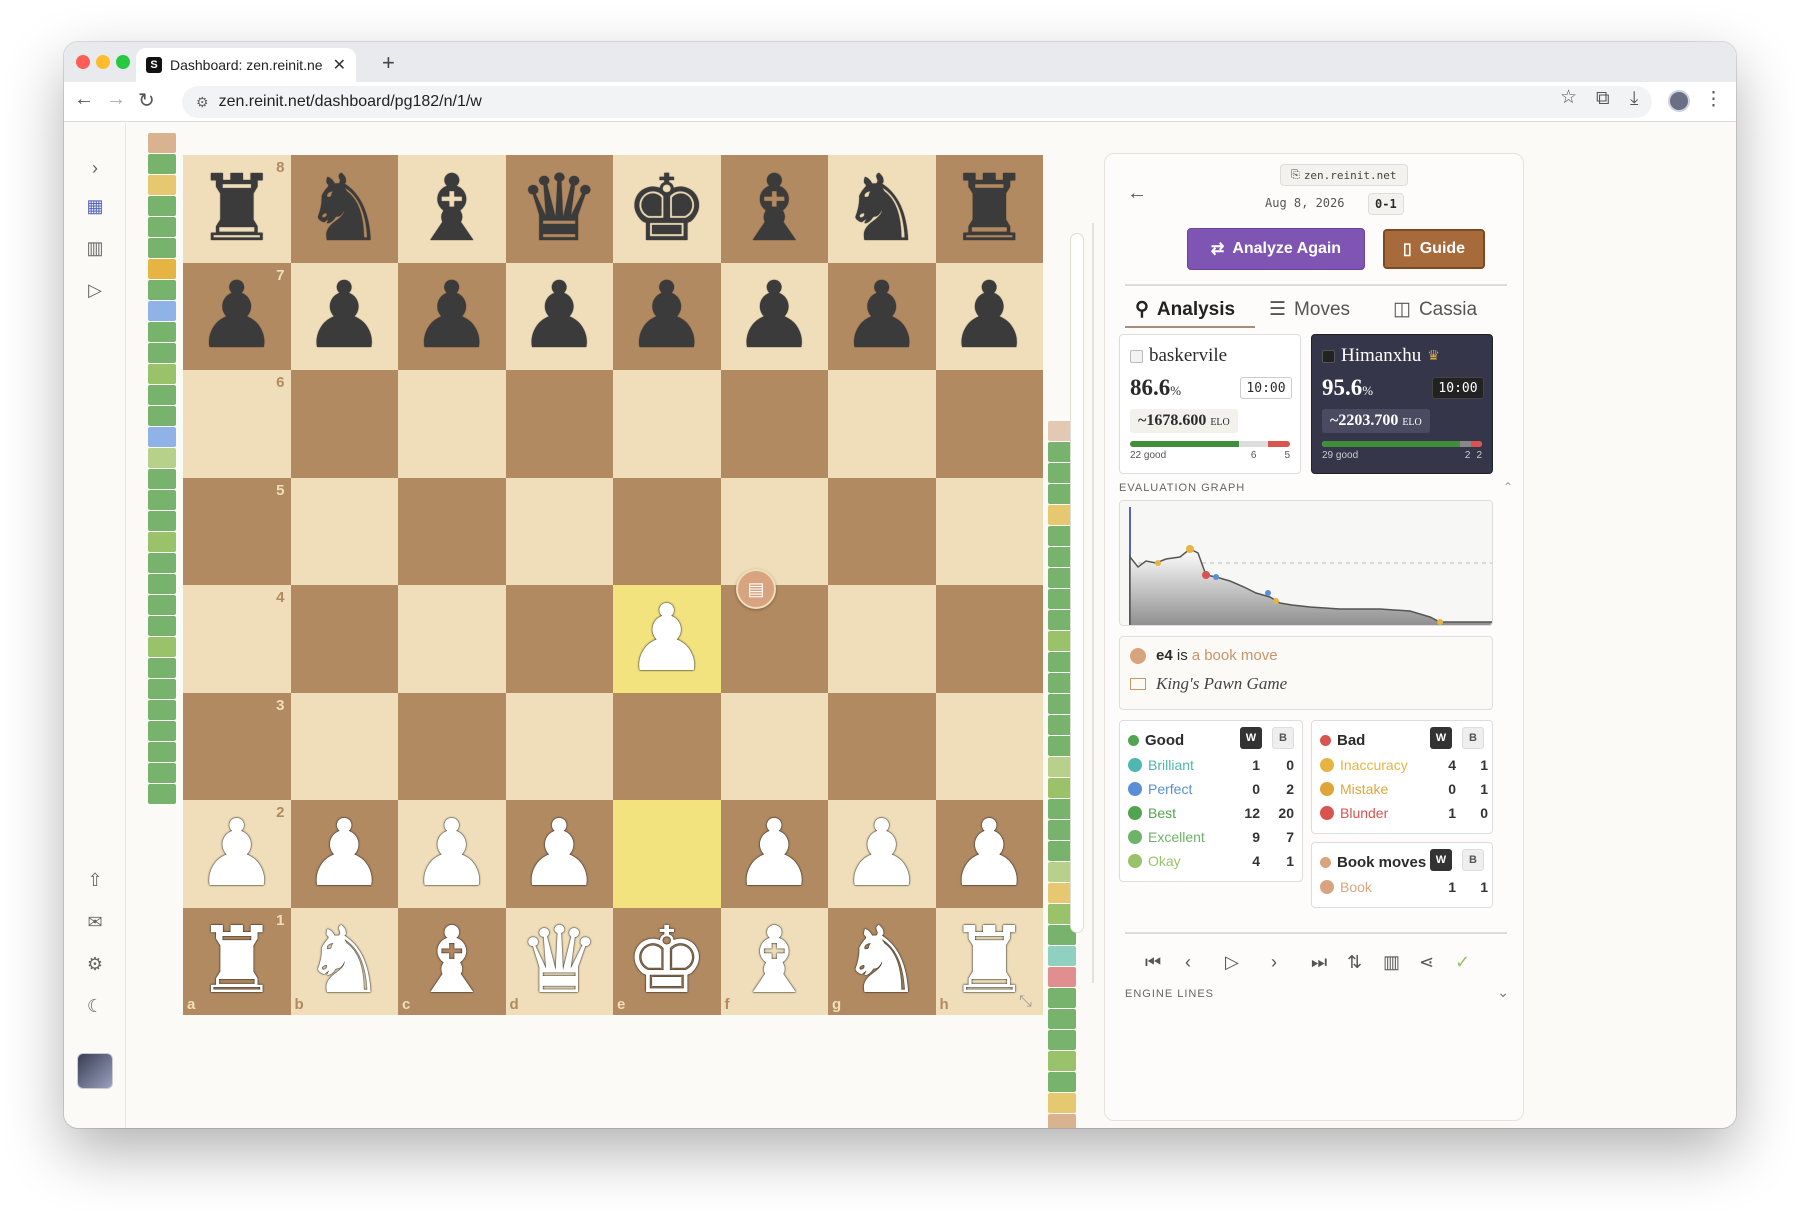  Describe the element at coordinates (95, 880) in the screenshot. I see `upload-icon: ⇧` at that location.